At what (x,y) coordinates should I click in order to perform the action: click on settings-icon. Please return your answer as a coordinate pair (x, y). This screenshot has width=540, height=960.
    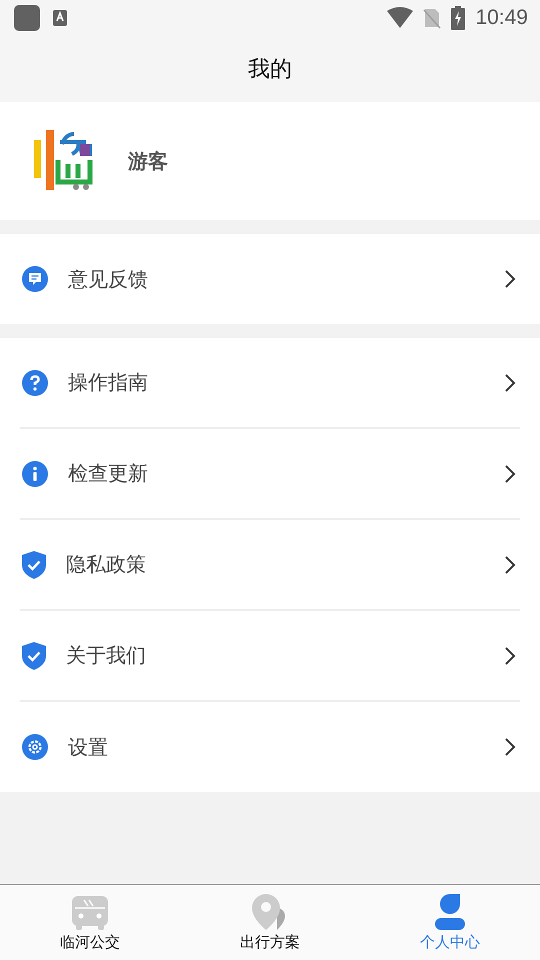
    Looking at the image, I should click on (35, 747).